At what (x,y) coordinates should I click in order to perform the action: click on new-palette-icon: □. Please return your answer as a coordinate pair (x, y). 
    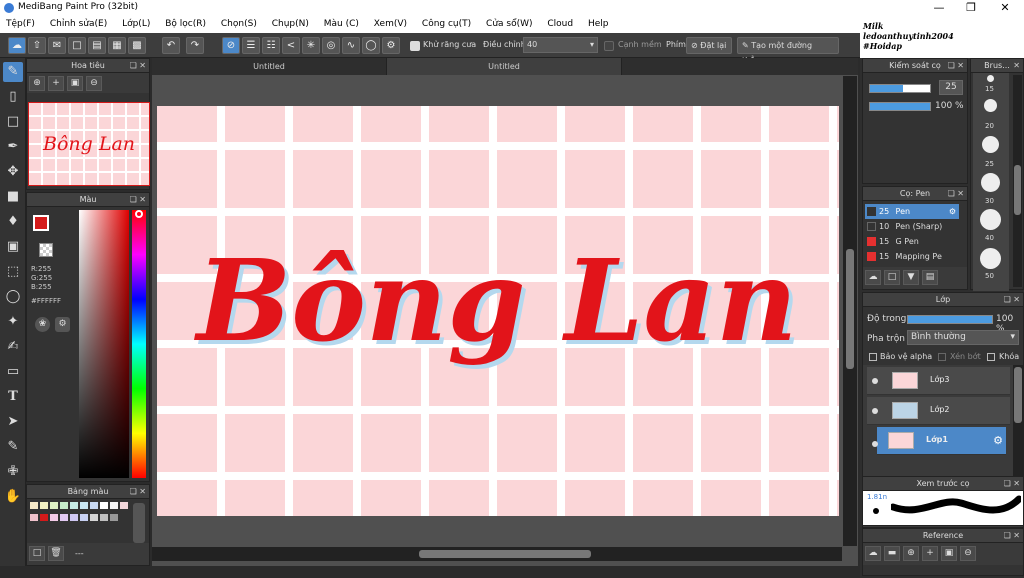
    Looking at the image, I should click on (37, 553).